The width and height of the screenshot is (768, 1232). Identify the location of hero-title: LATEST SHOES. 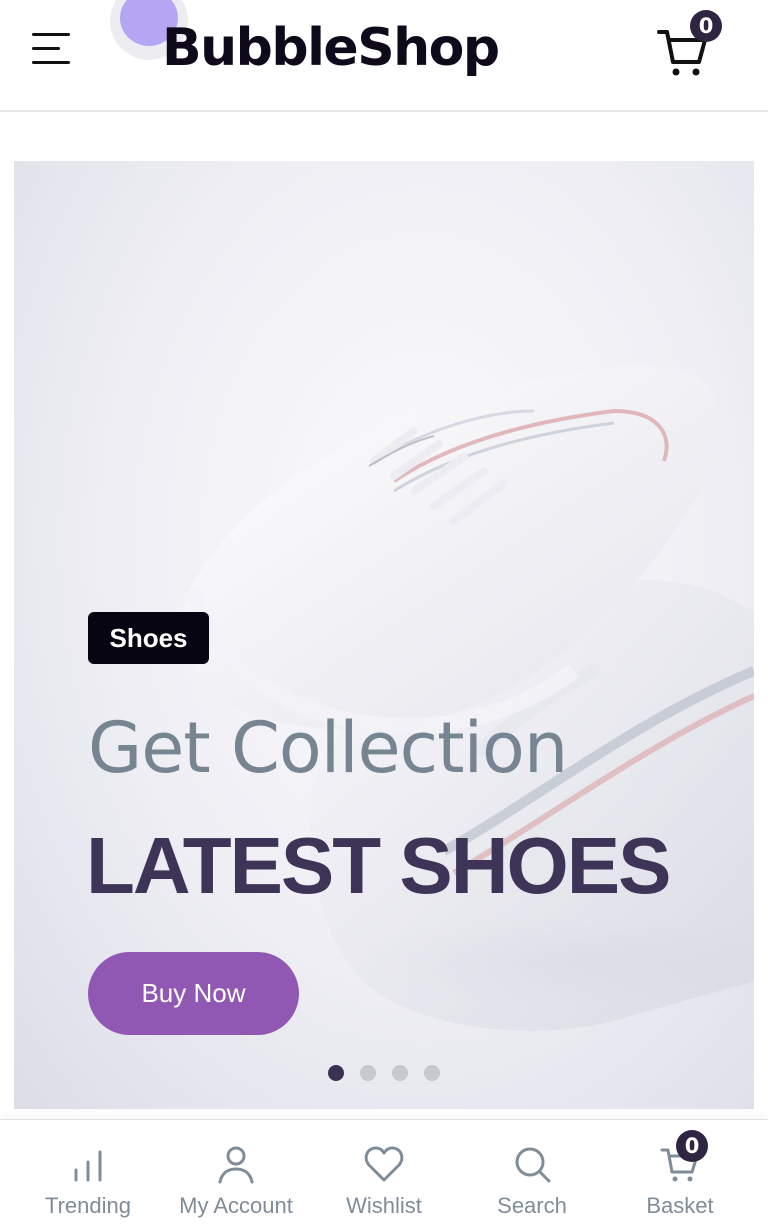
(378, 865).